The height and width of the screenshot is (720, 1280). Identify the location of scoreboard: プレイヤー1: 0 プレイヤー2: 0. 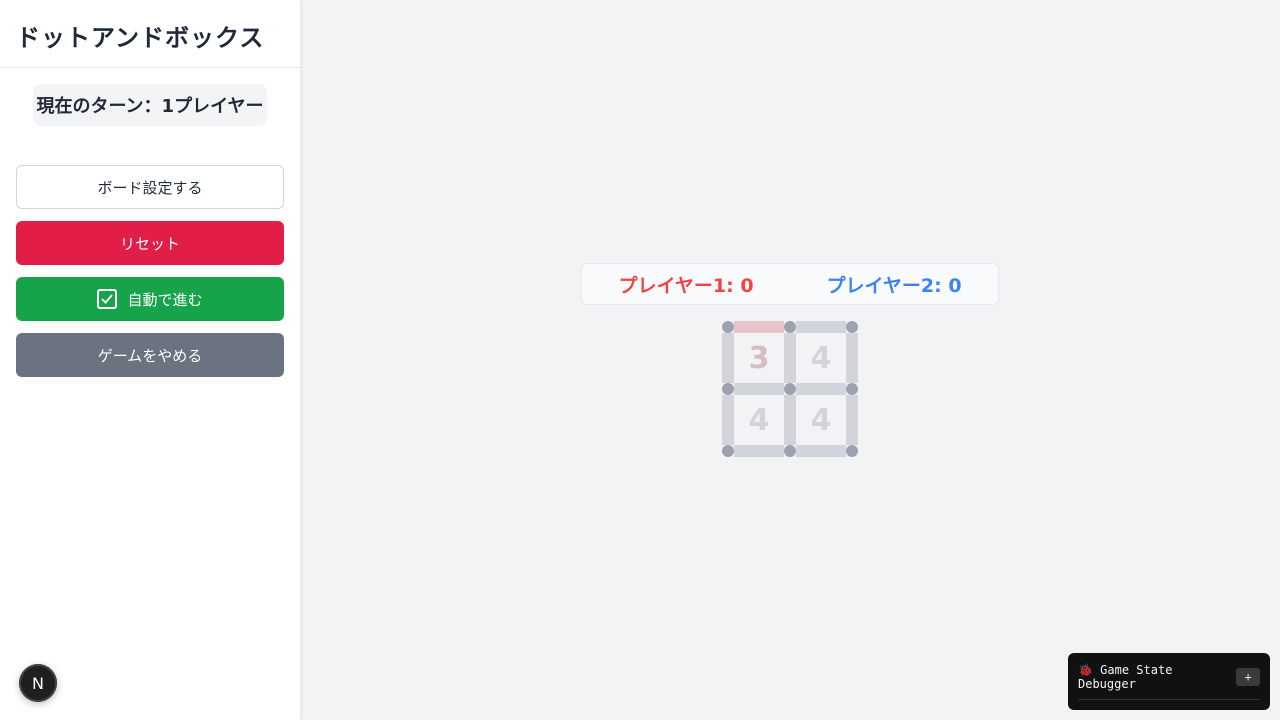
(790, 284).